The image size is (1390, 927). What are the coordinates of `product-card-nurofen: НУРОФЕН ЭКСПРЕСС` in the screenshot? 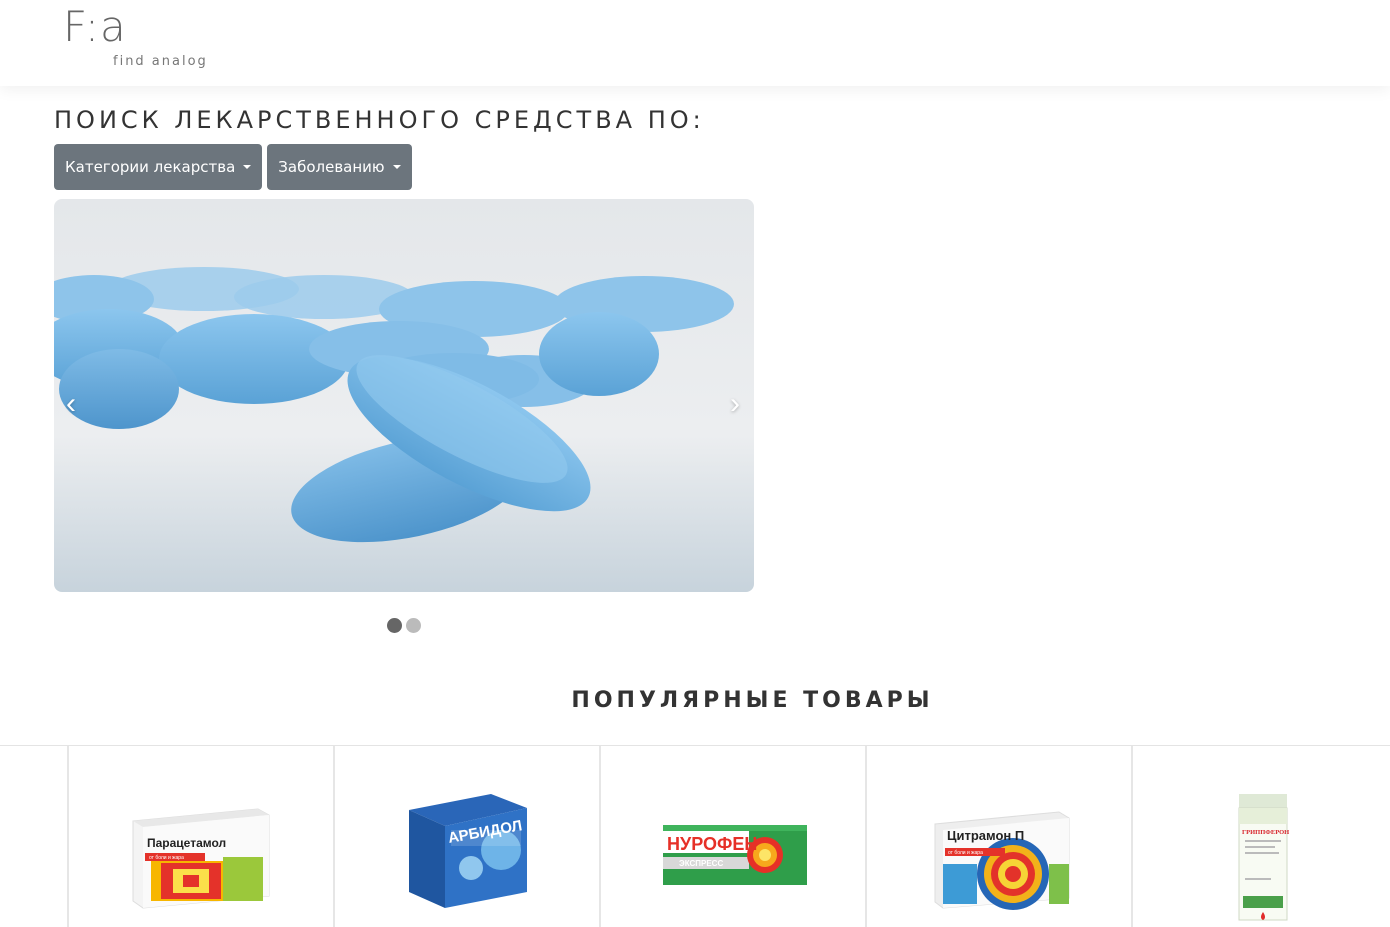 It's located at (732, 836).